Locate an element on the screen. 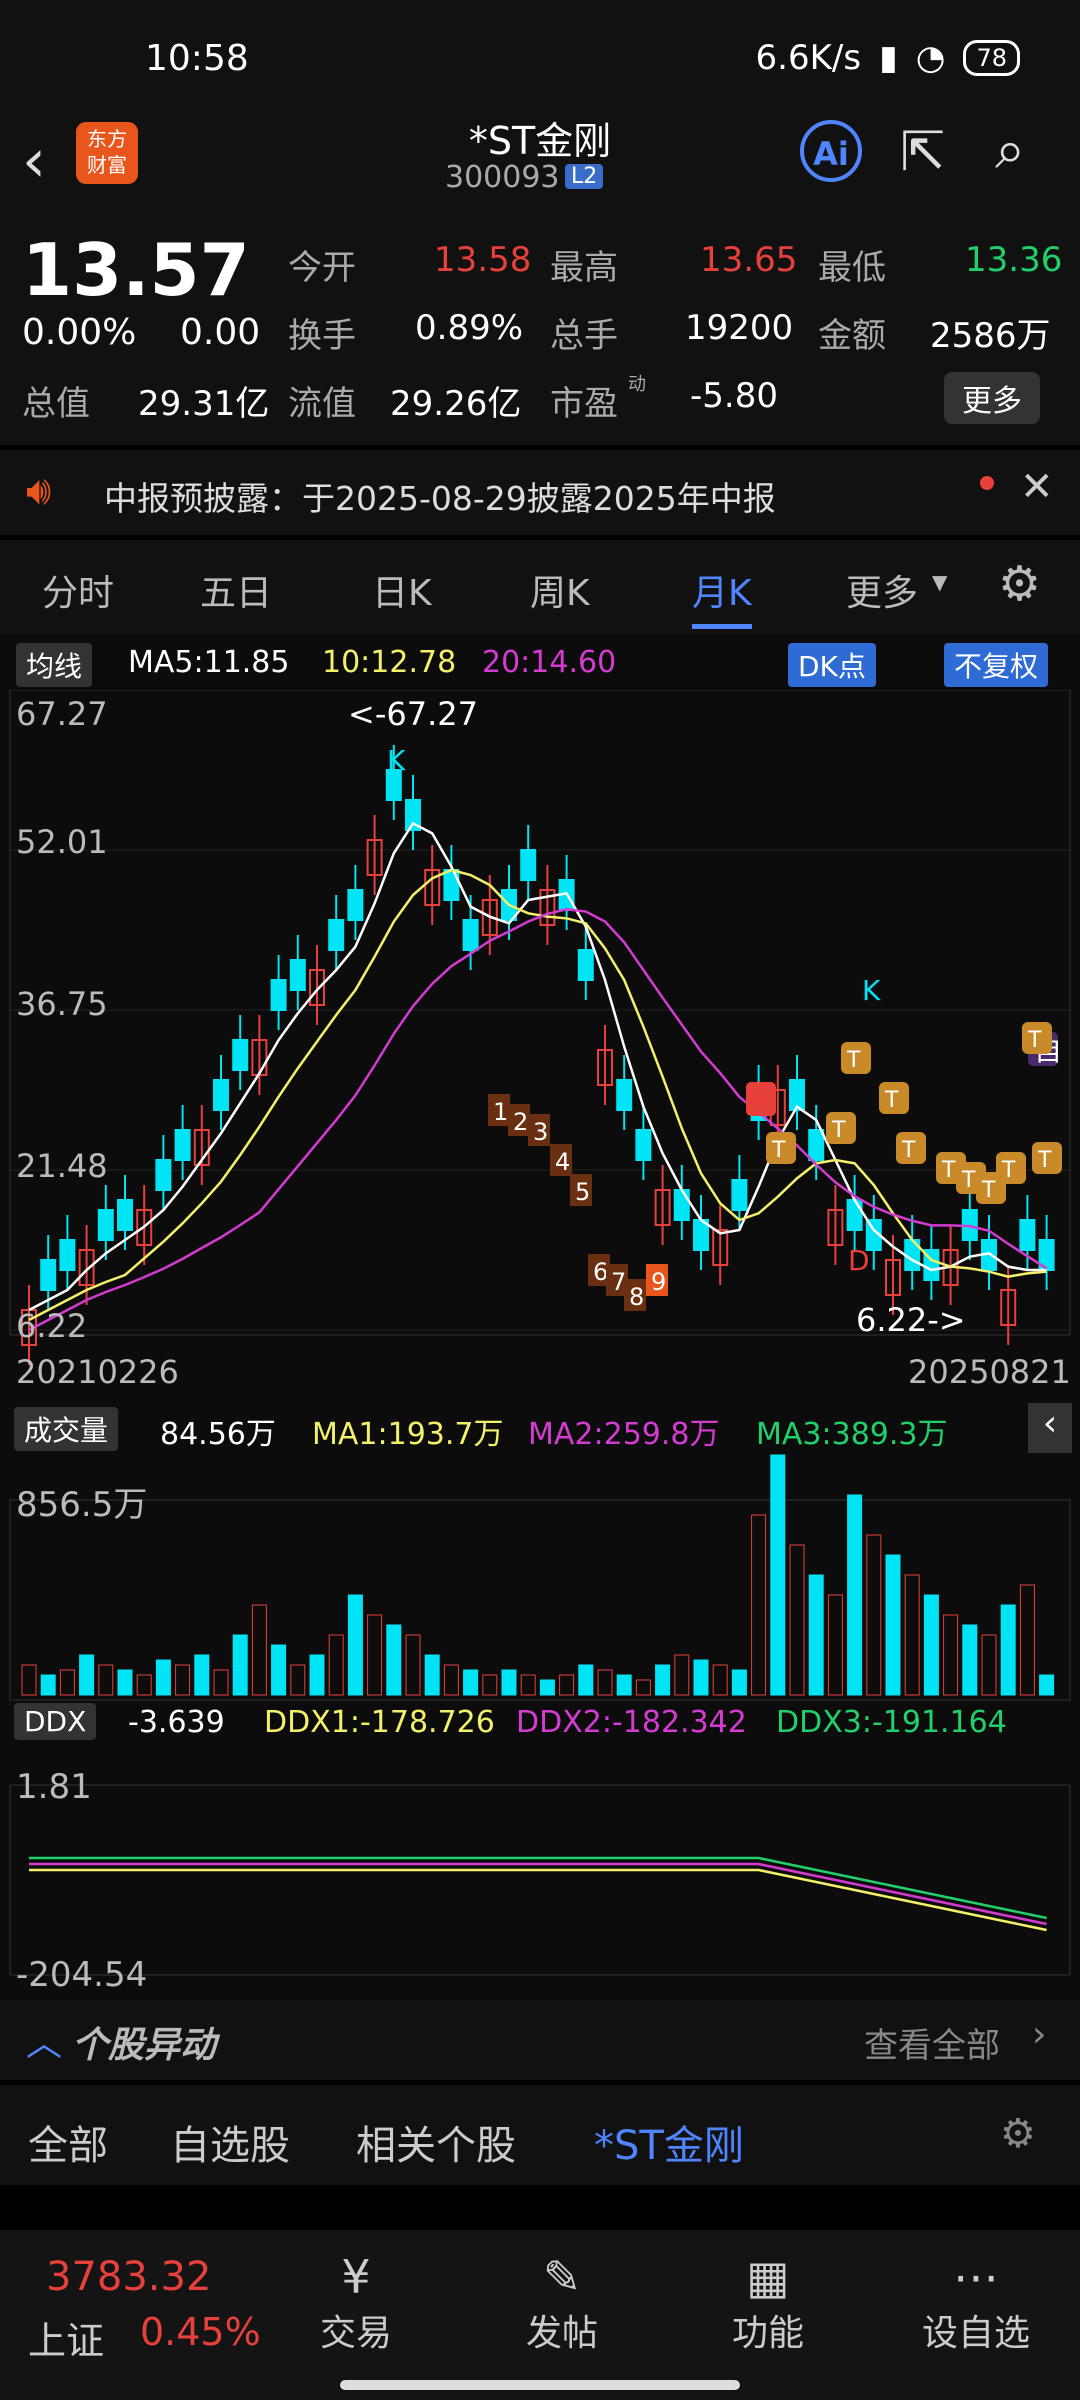 Image resolution: width=1080 pixels, height=2400 pixels. more-button: 更多 is located at coordinates (992, 398).